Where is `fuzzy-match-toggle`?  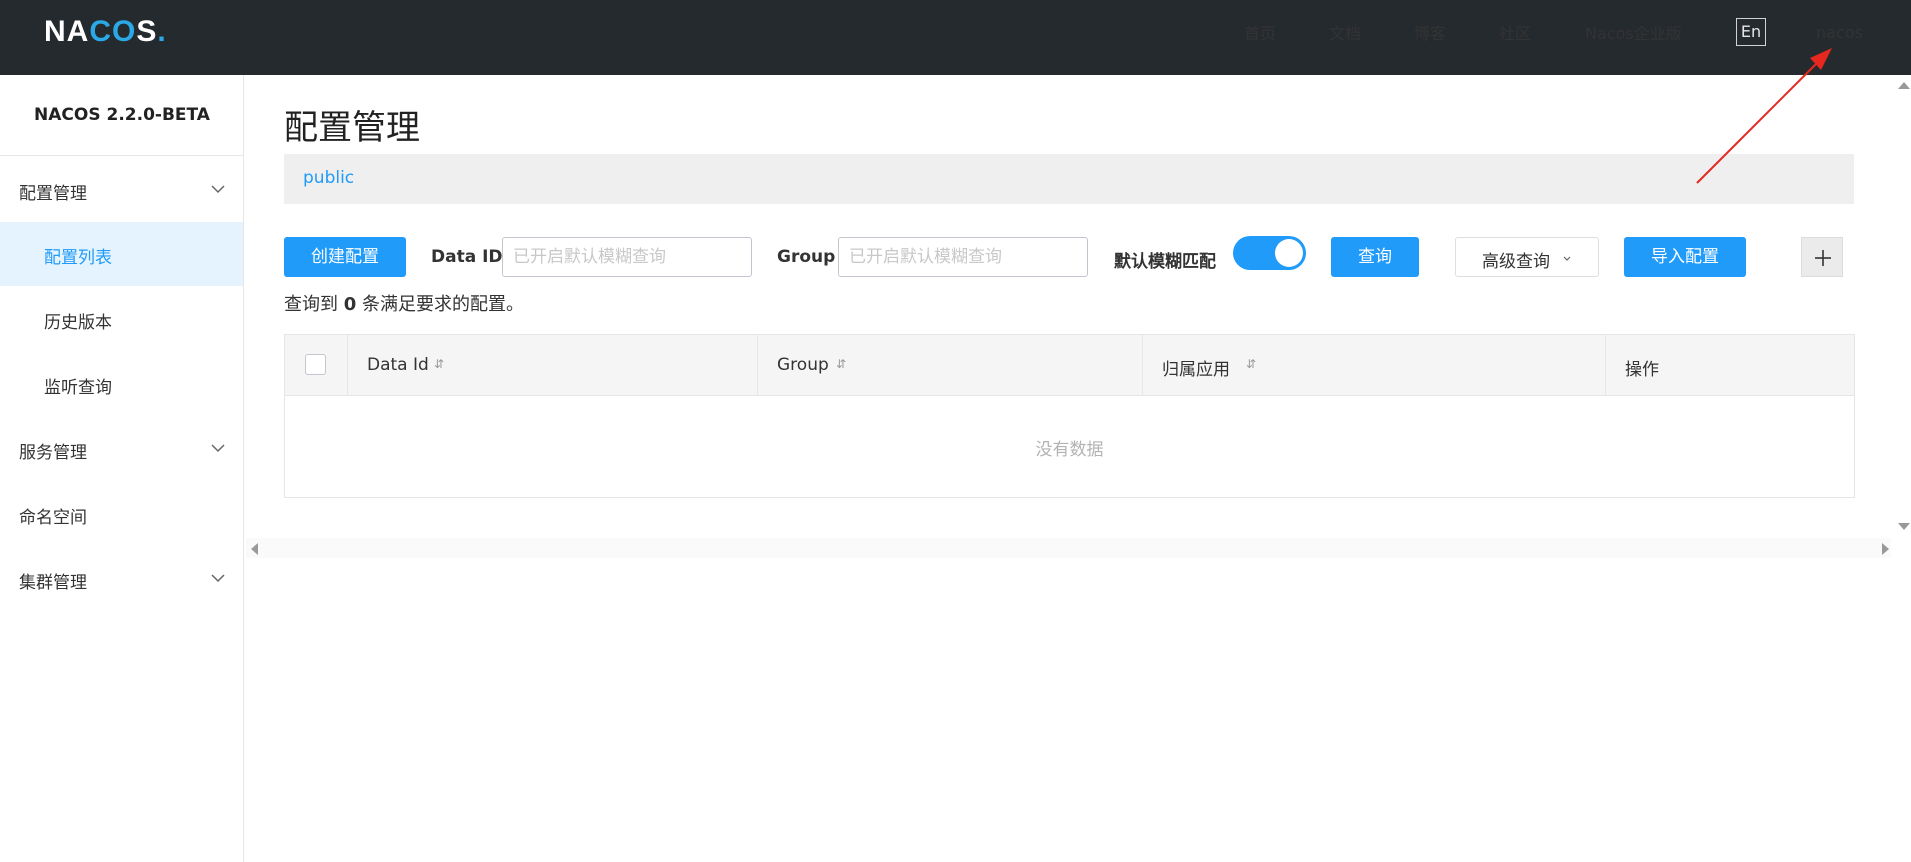
fuzzy-match-toggle is located at coordinates (1269, 253).